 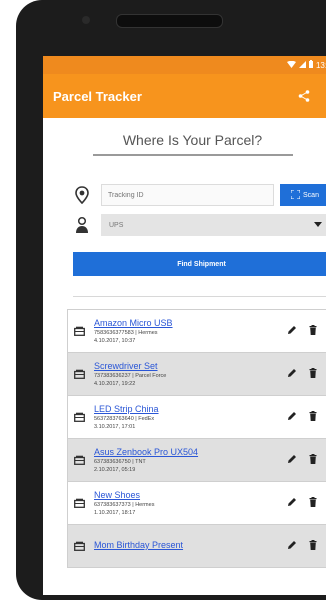 I want to click on parcel-name: Amazon Micro USB, so click(x=190, y=323).